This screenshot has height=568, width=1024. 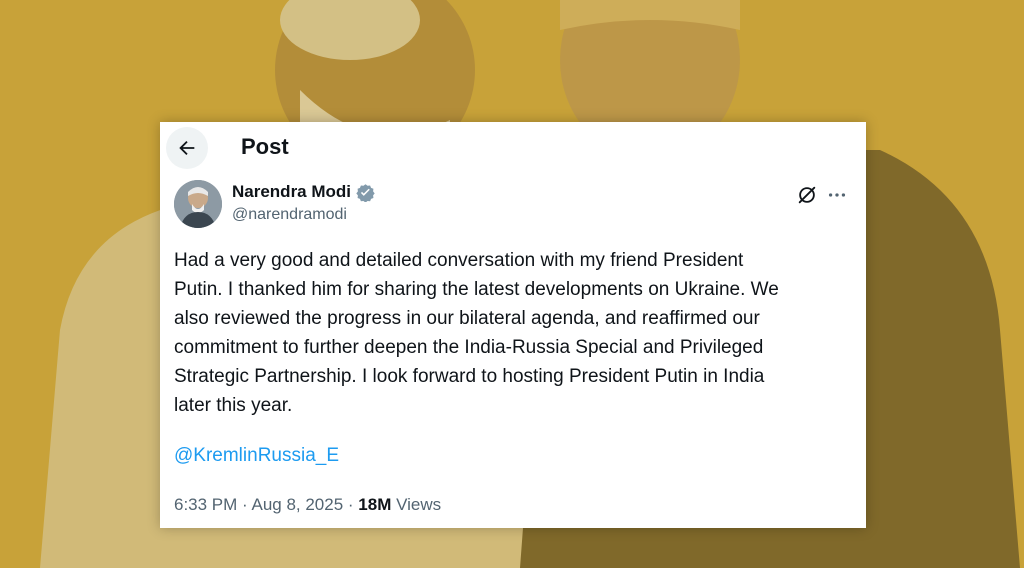 What do you see at coordinates (807, 195) in the screenshot?
I see `grok-icon` at bounding box center [807, 195].